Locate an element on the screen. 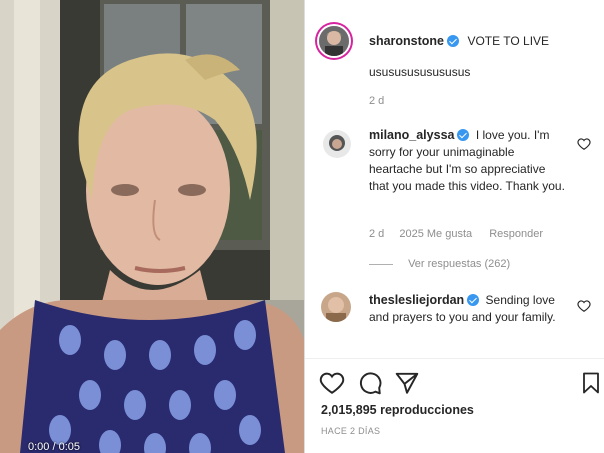 The width and height of the screenshot is (604, 453). comment-actions: 2 d 2025 Me gusta Responder is located at coordinates (456, 234).